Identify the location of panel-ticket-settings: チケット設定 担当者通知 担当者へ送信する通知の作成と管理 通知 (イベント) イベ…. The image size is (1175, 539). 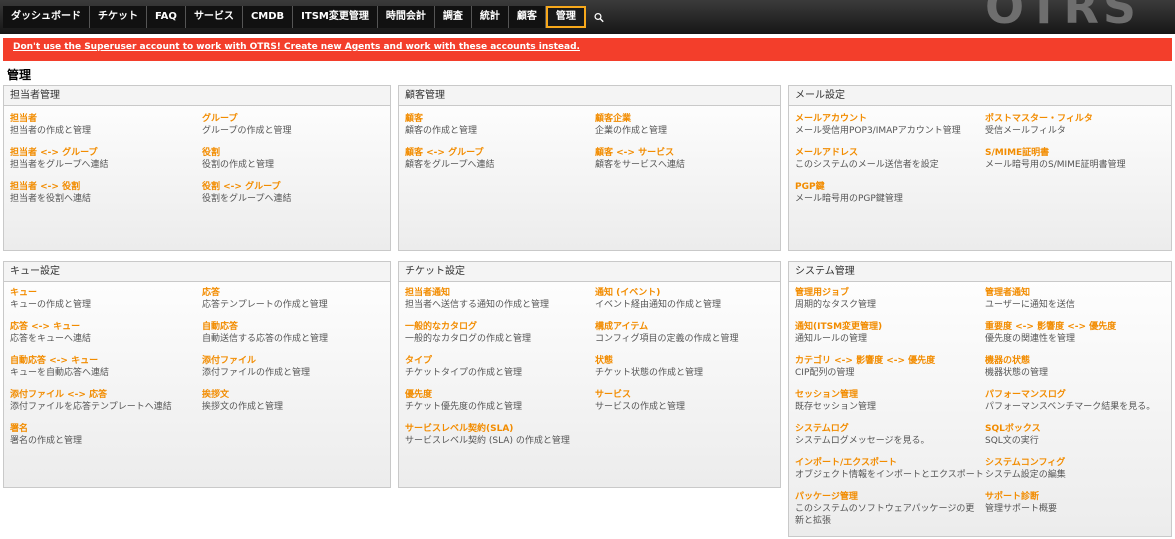
(589, 374).